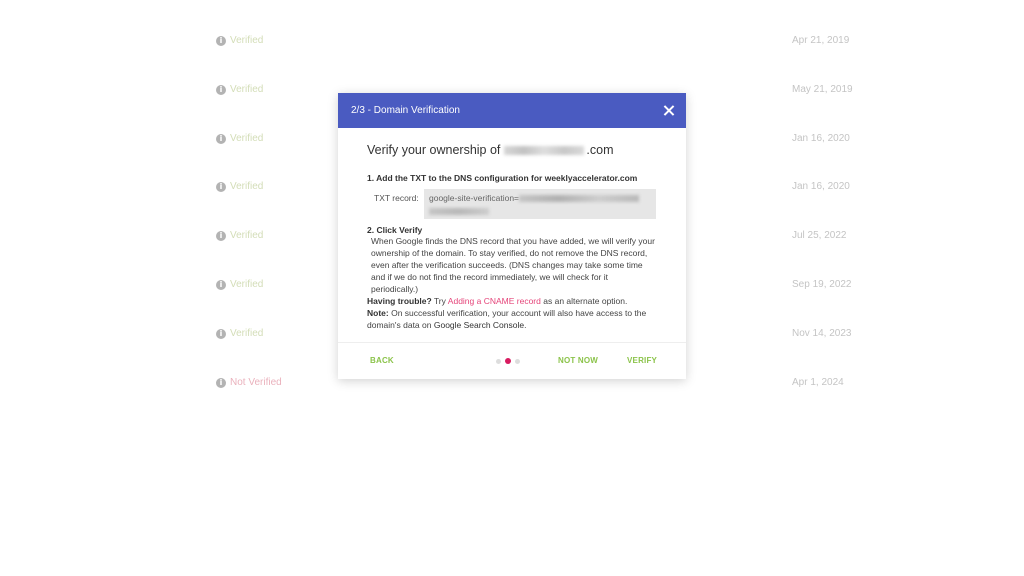 The height and width of the screenshot is (576, 1024). Describe the element at coordinates (818, 382) in the screenshot. I see `date-text: Apr 1, 2024` at that location.